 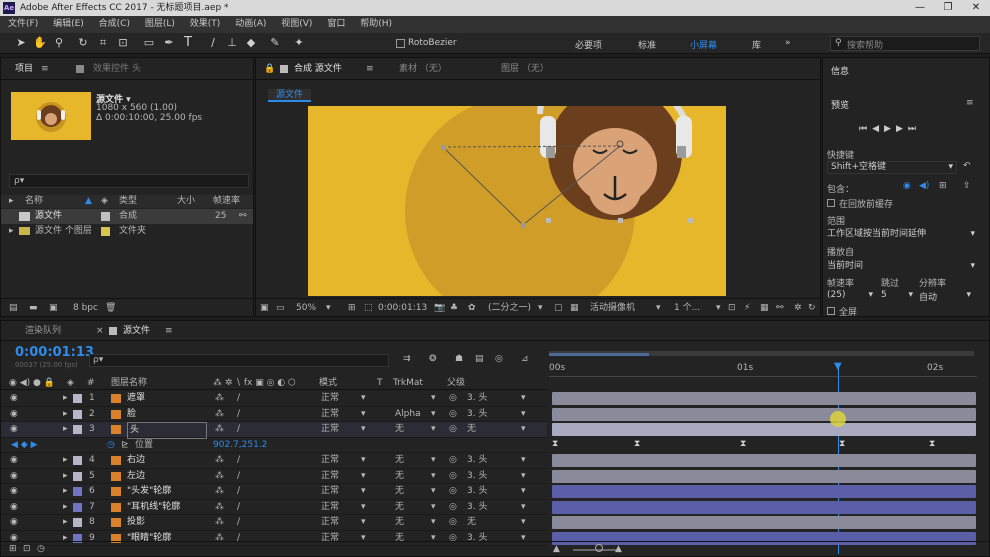 What do you see at coordinates (136, 476) in the screenshot?
I see `layer-name: 左边` at bounding box center [136, 476].